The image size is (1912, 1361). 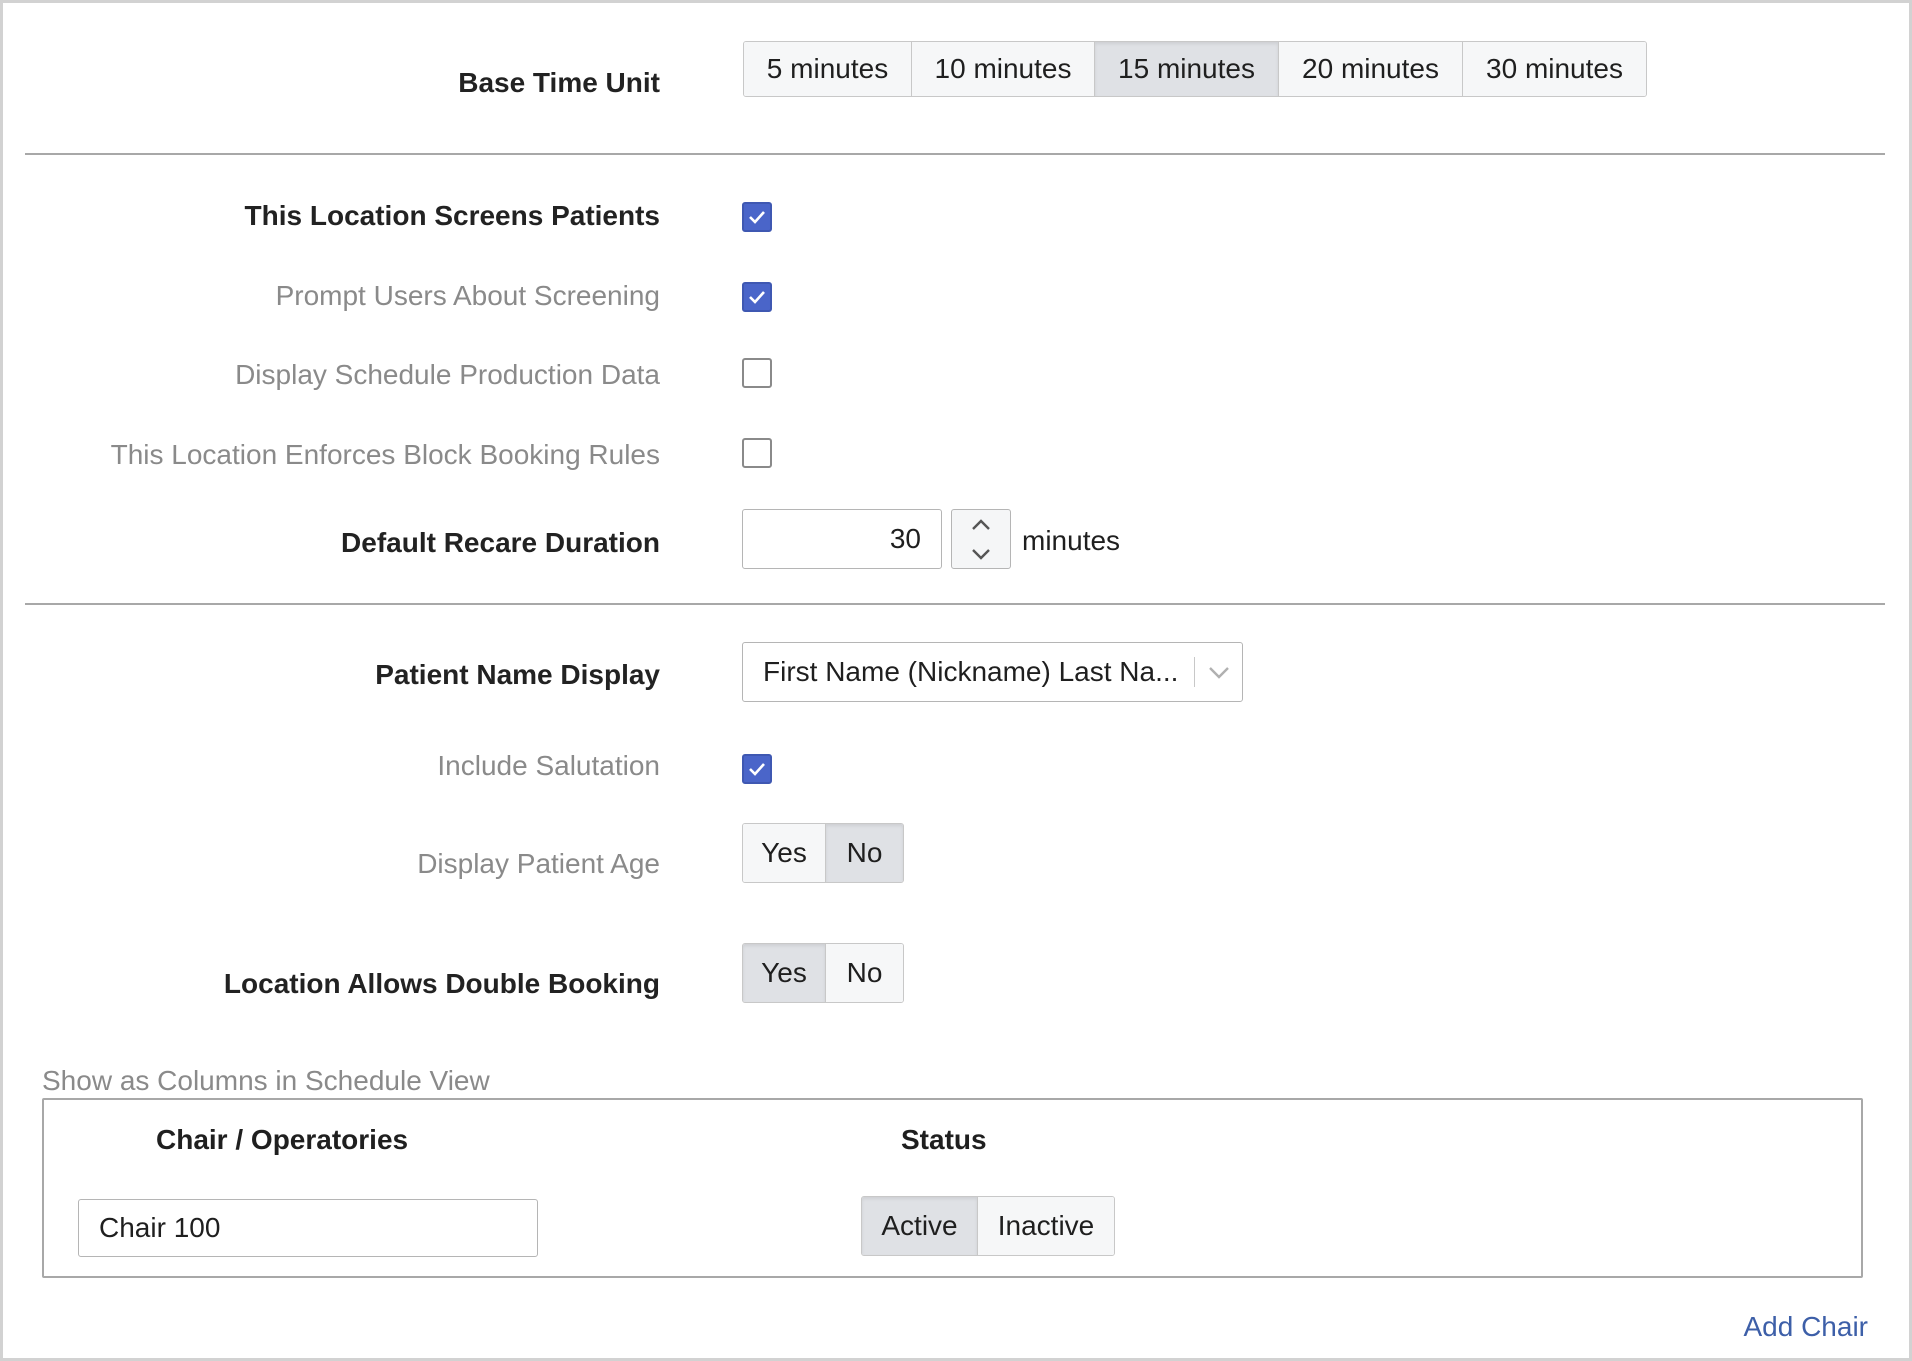 I want to click on double-booking-label: Location Allows Double Booking, so click(x=441, y=983).